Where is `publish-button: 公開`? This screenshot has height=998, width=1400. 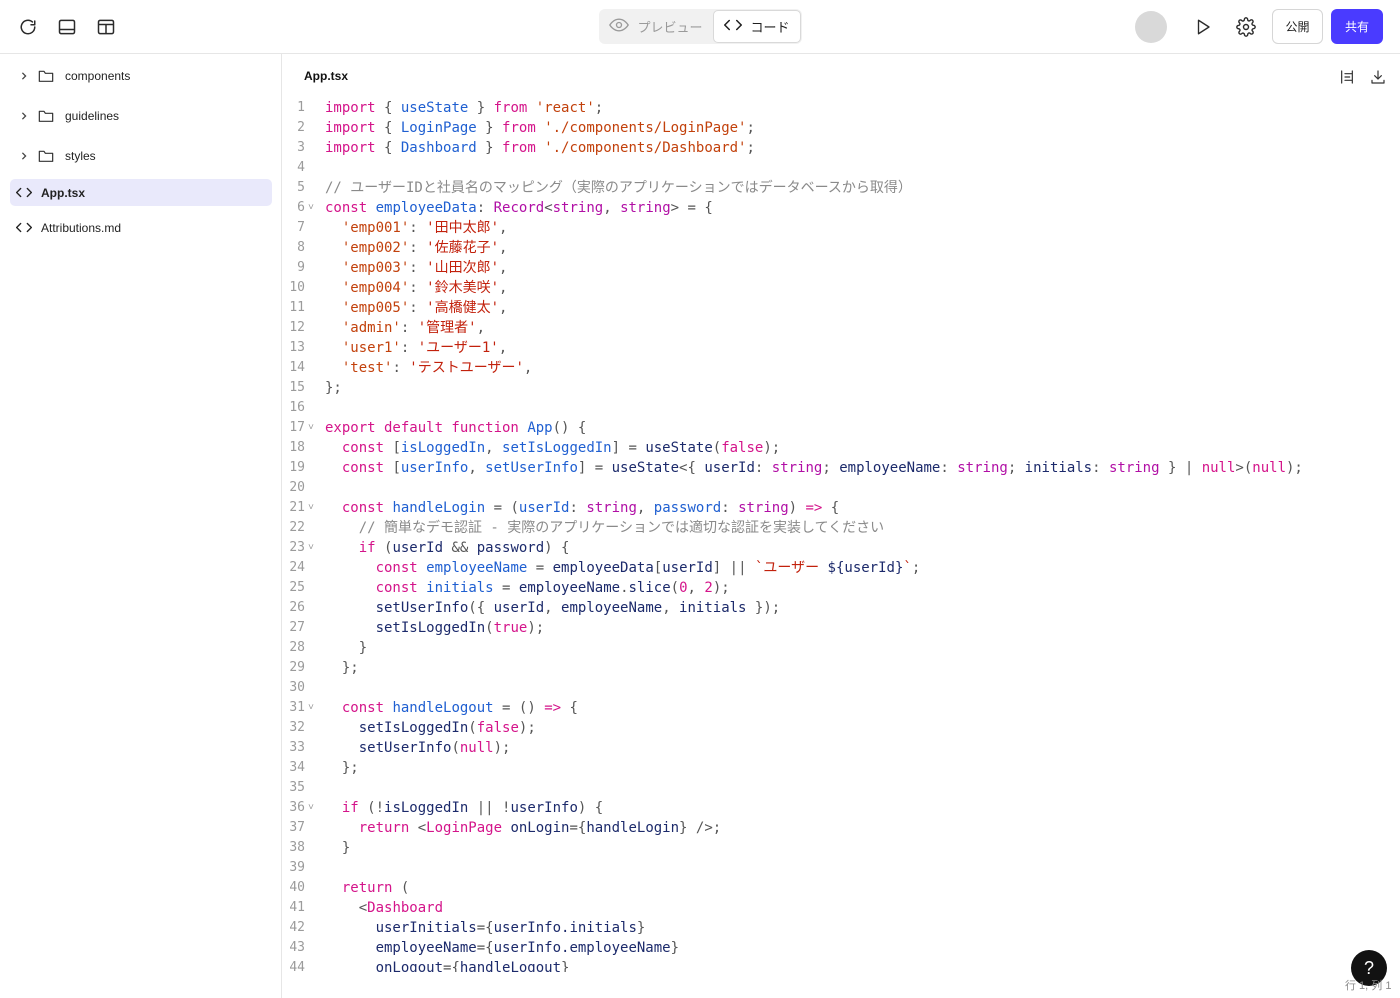
publish-button: 公開 is located at coordinates (1297, 26).